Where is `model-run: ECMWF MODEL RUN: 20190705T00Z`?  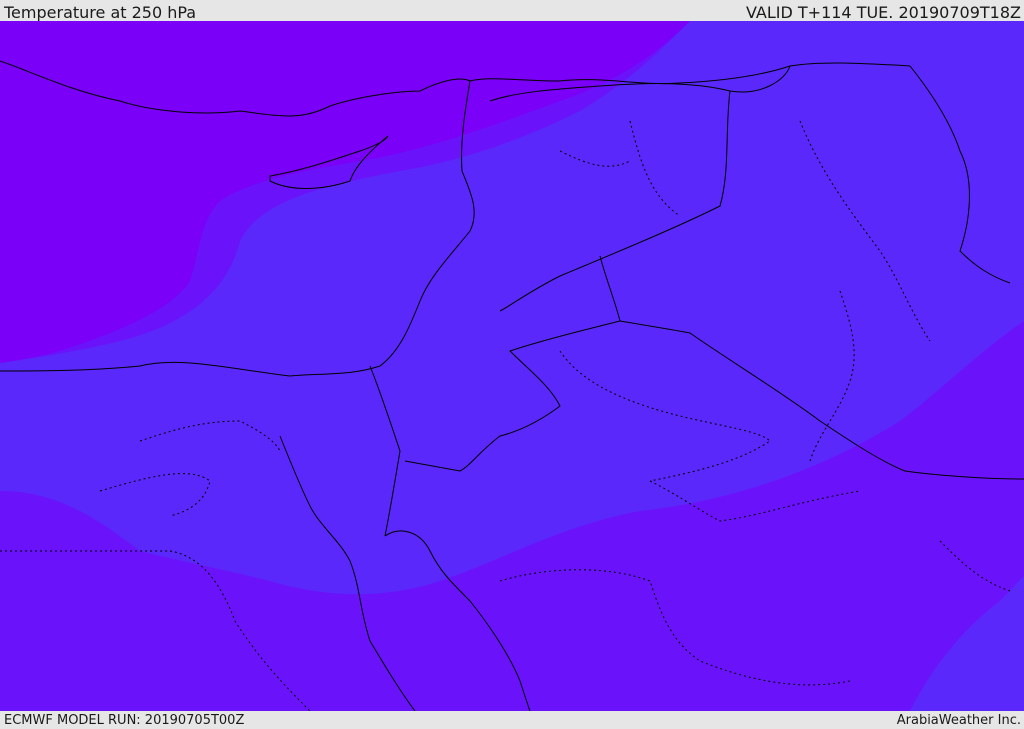
model-run: ECMWF MODEL RUN: 20190705T00Z is located at coordinates (124, 720).